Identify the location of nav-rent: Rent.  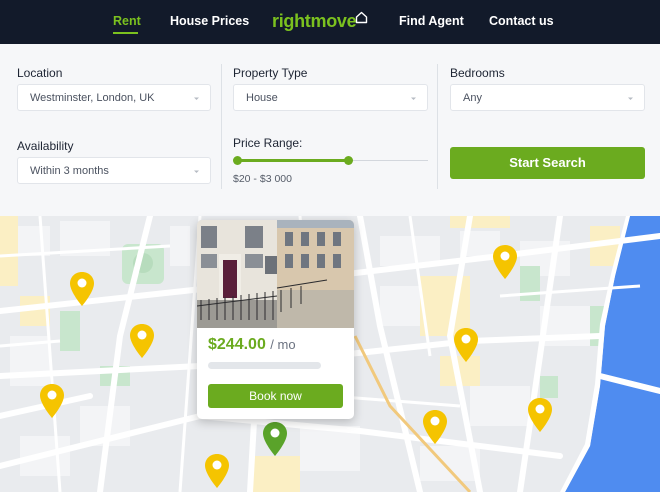
(127, 21).